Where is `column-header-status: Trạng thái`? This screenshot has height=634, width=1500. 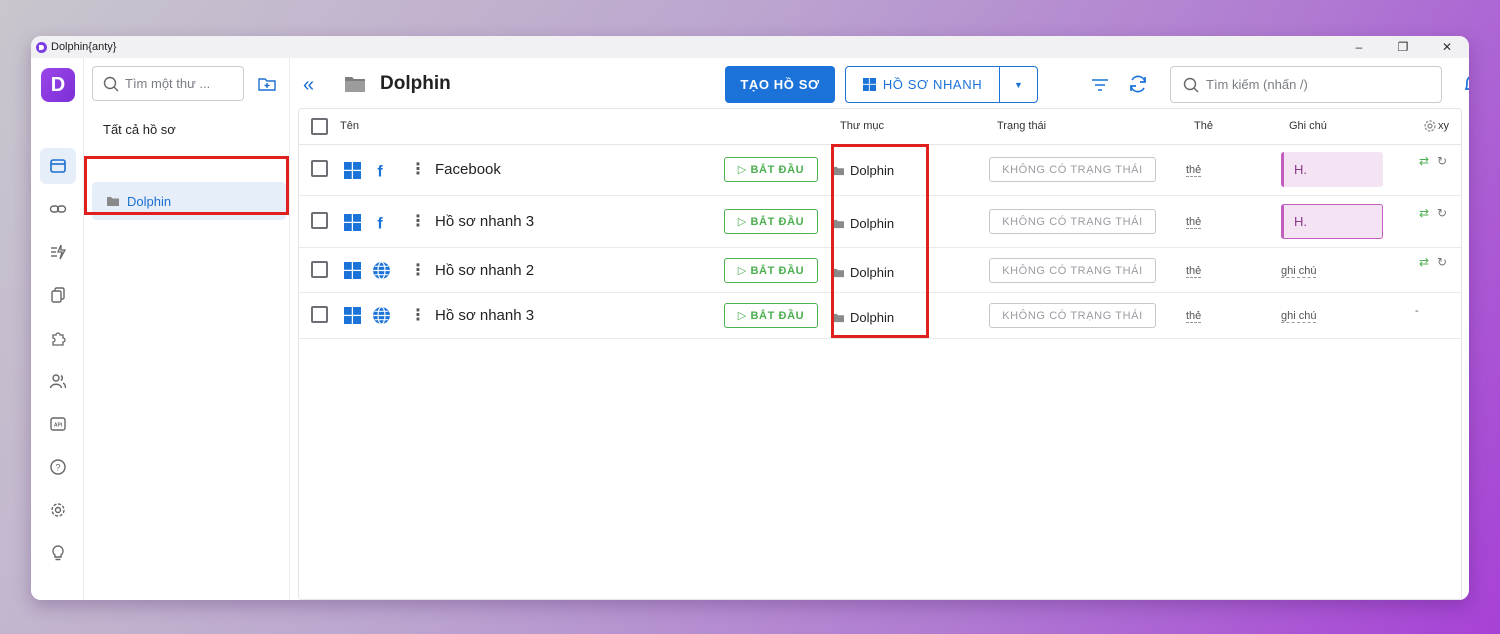
column-header-status: Trạng thái is located at coordinates (1021, 126).